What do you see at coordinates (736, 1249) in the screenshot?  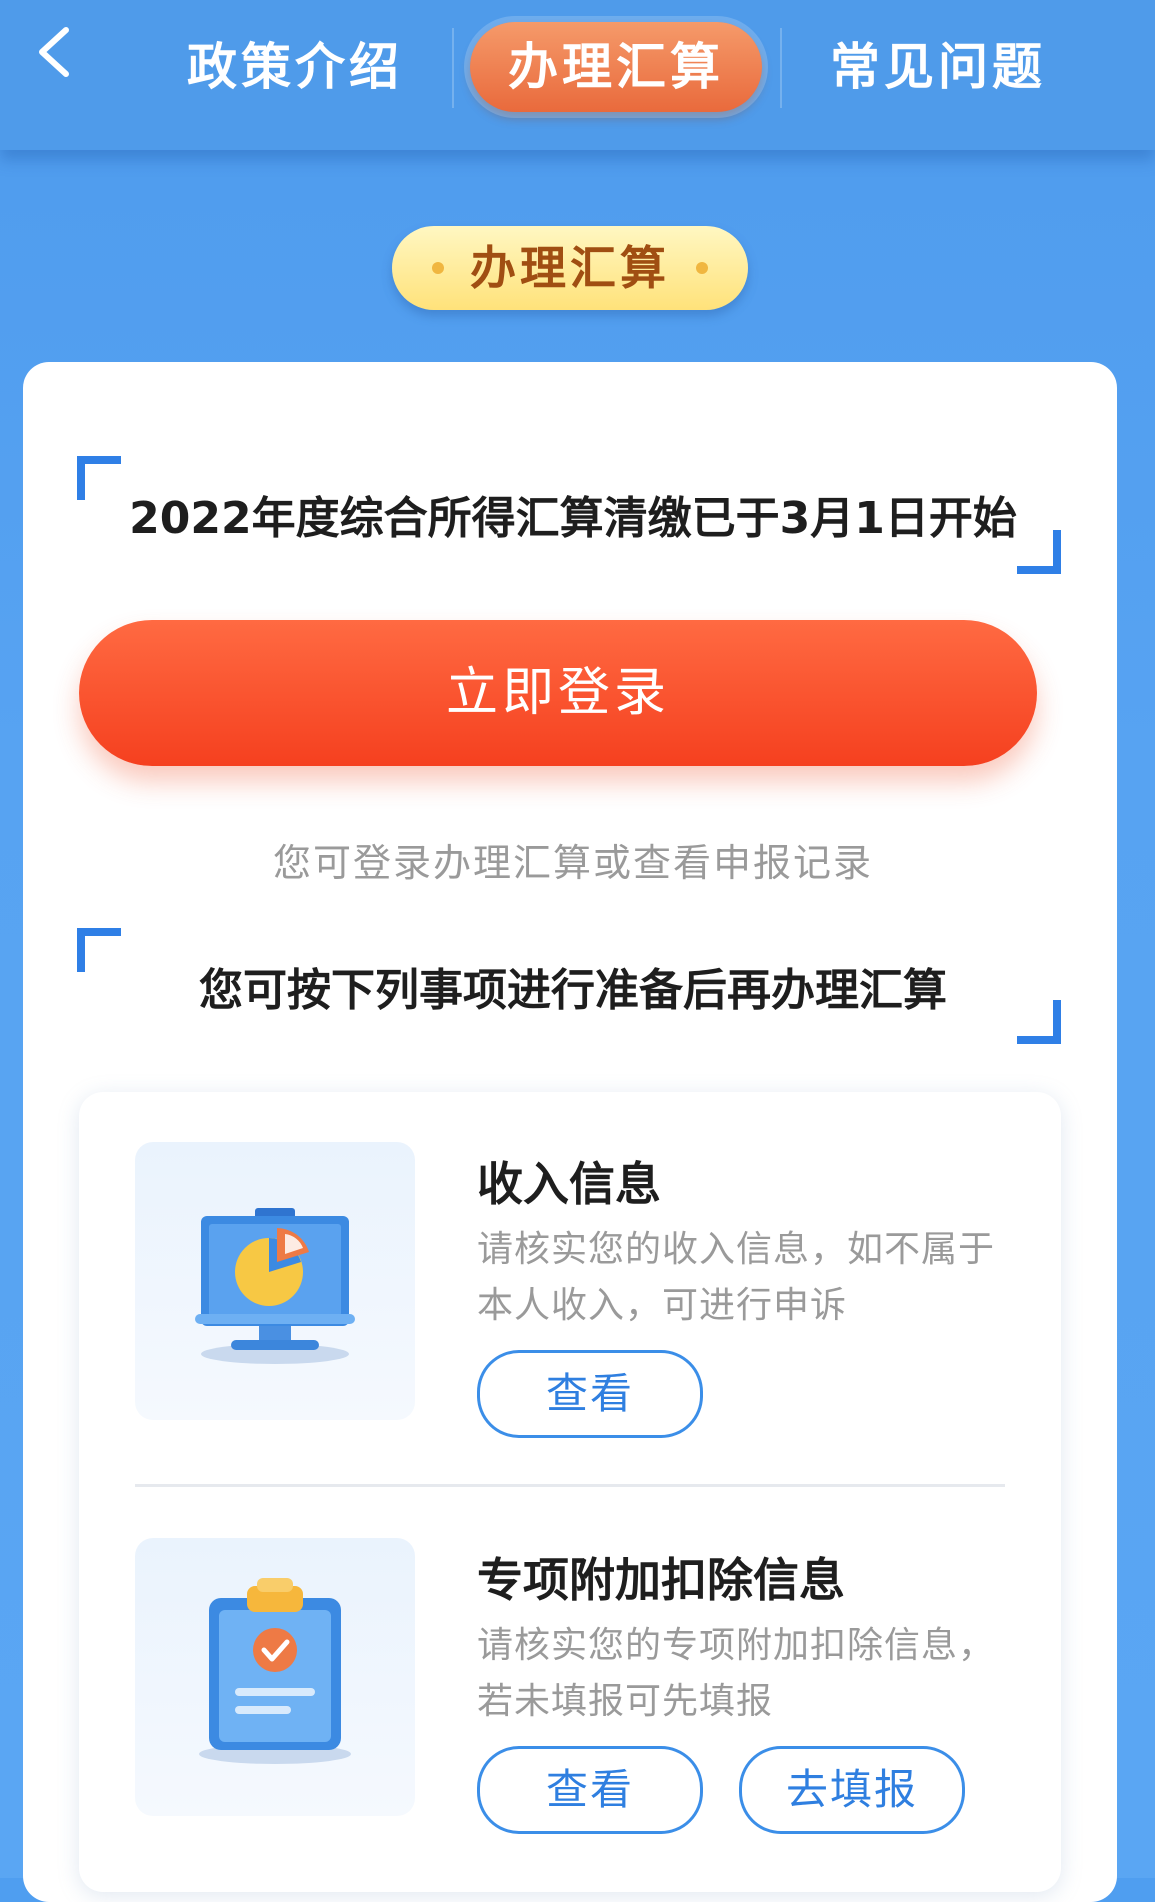 I see `item-description-line: 请核实您的收入信息，如不属于` at bounding box center [736, 1249].